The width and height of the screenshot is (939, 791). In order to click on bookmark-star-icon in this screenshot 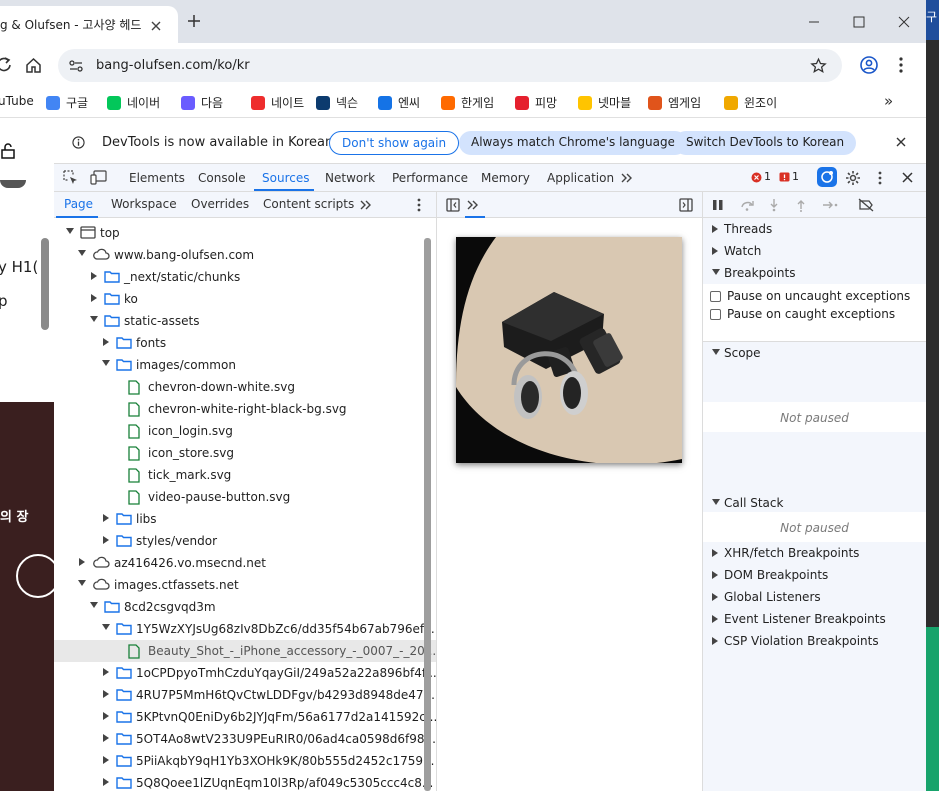, I will do `click(818, 65)`.